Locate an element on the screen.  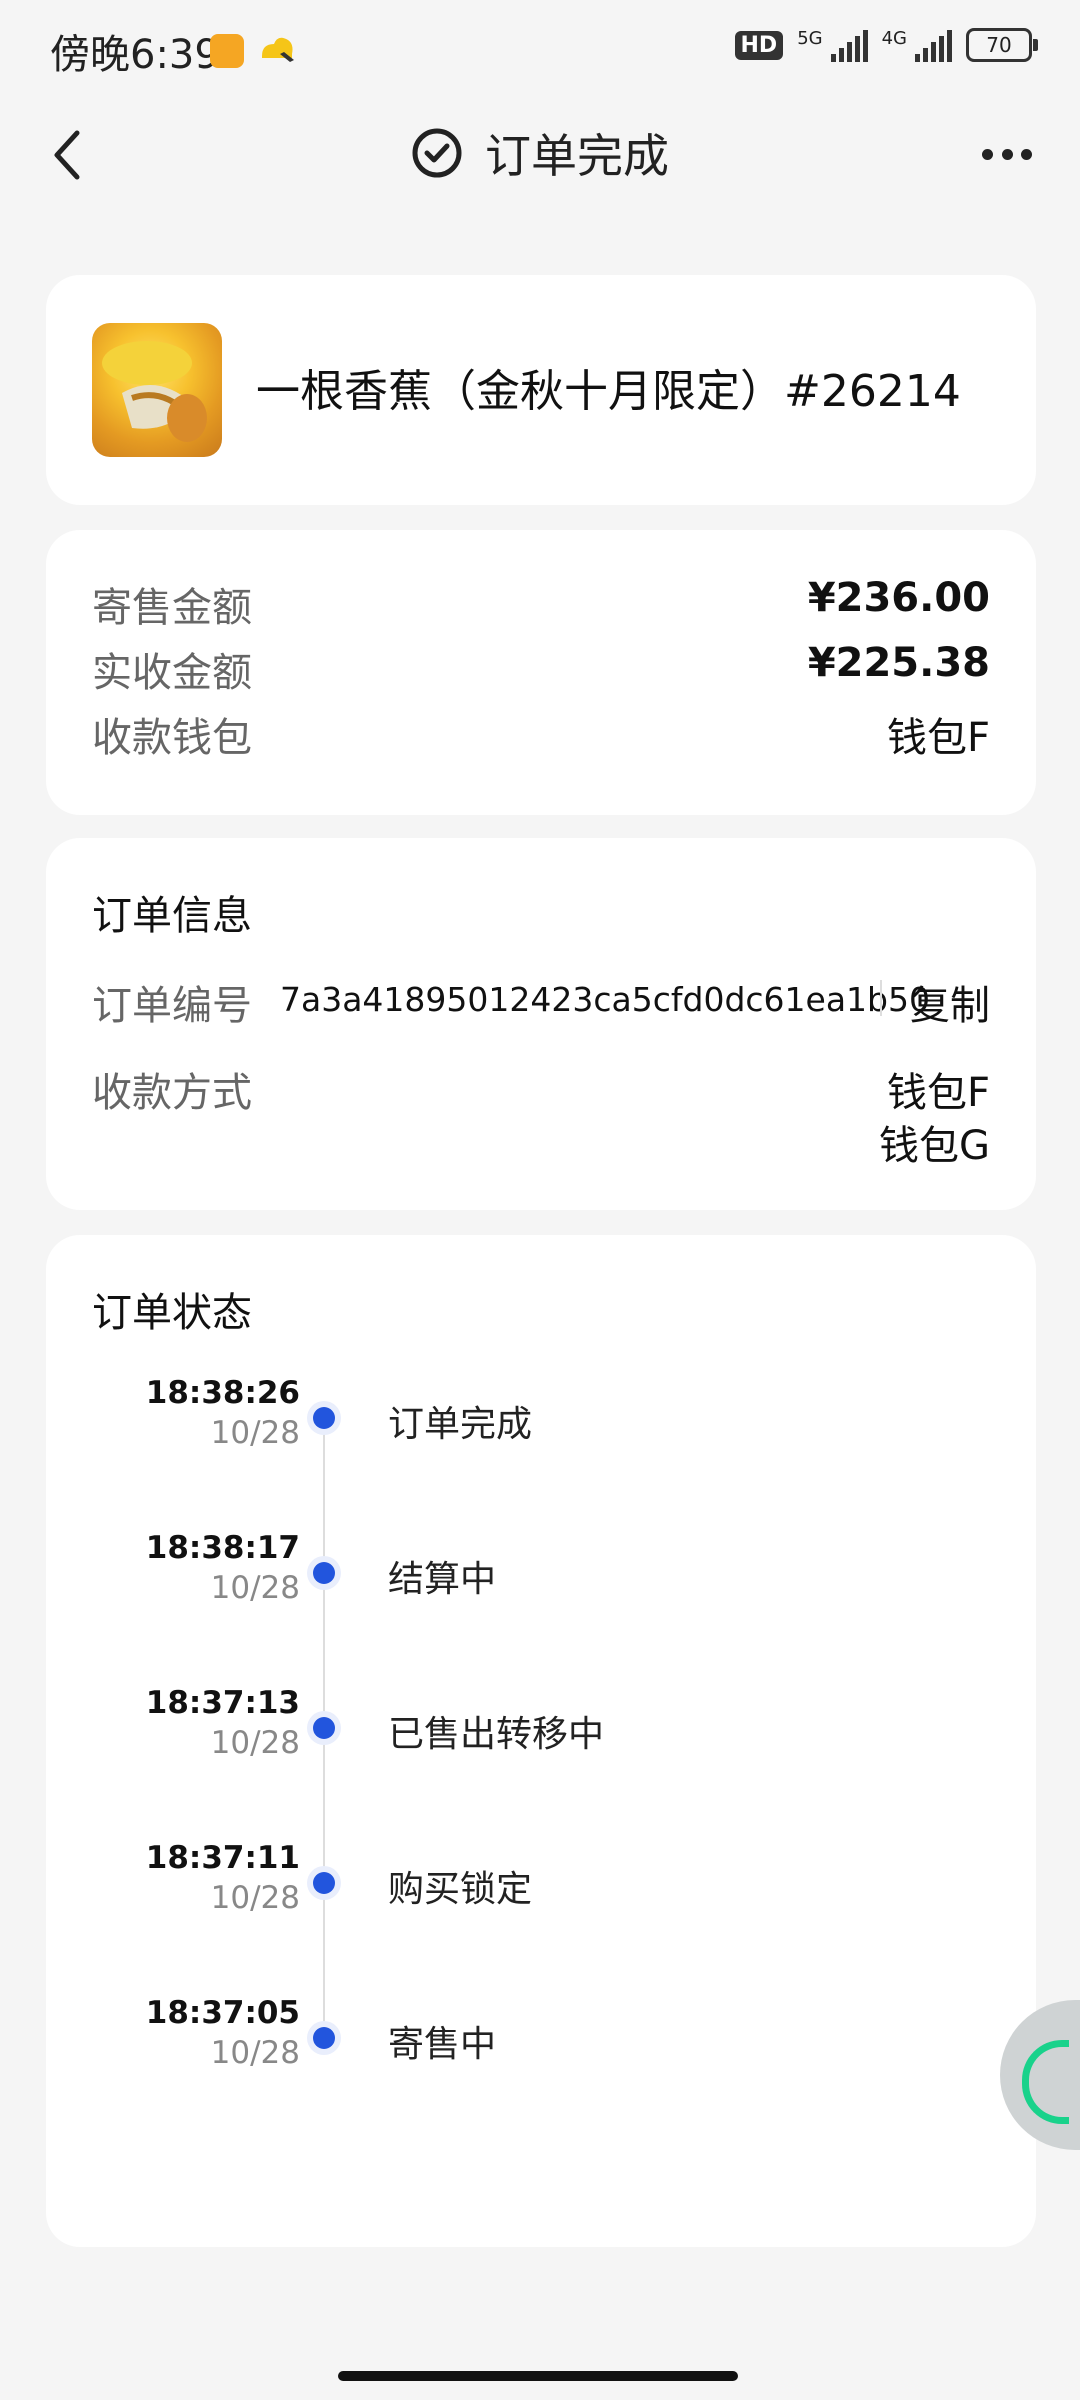
amounts-card: 寄售金额 ¥236.00 实收金额 ¥225.38 收款钱包 钱包F is located at coordinates (541, 672).